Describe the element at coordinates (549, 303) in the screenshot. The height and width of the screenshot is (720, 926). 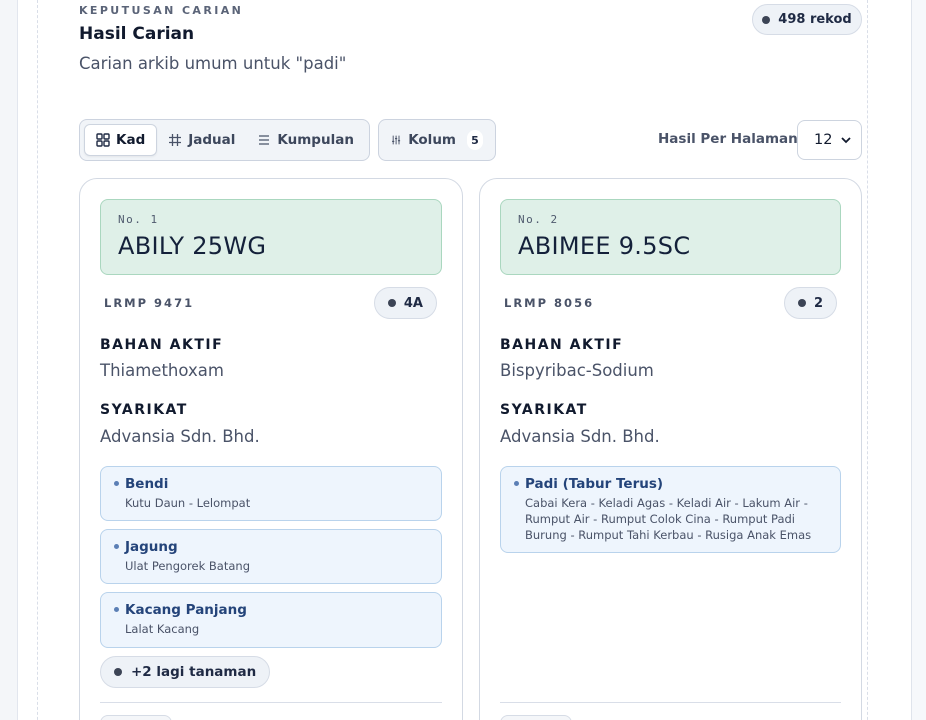
I see `lrmp-code: LRMP 8056` at that location.